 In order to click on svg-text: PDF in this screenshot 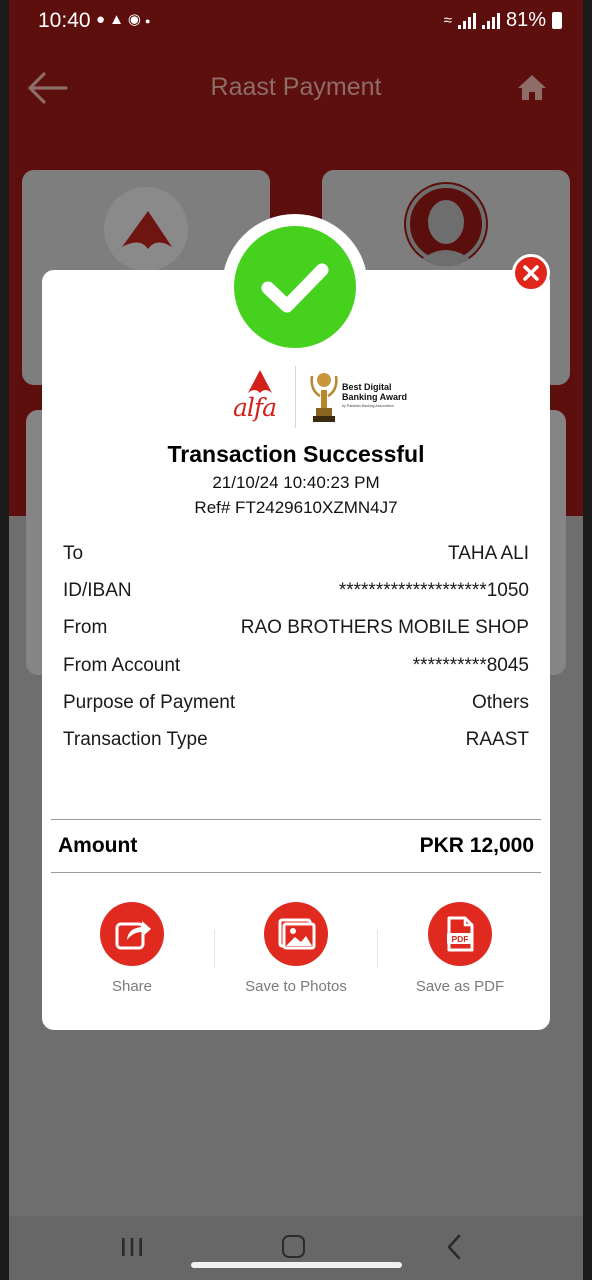, I will do `click(460, 939)`.